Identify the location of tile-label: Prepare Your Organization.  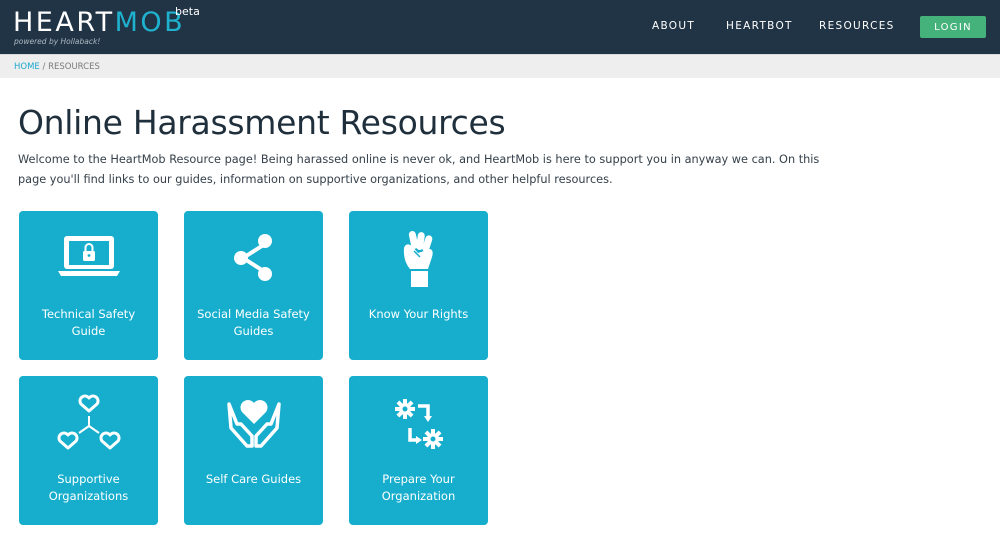
(418, 487).